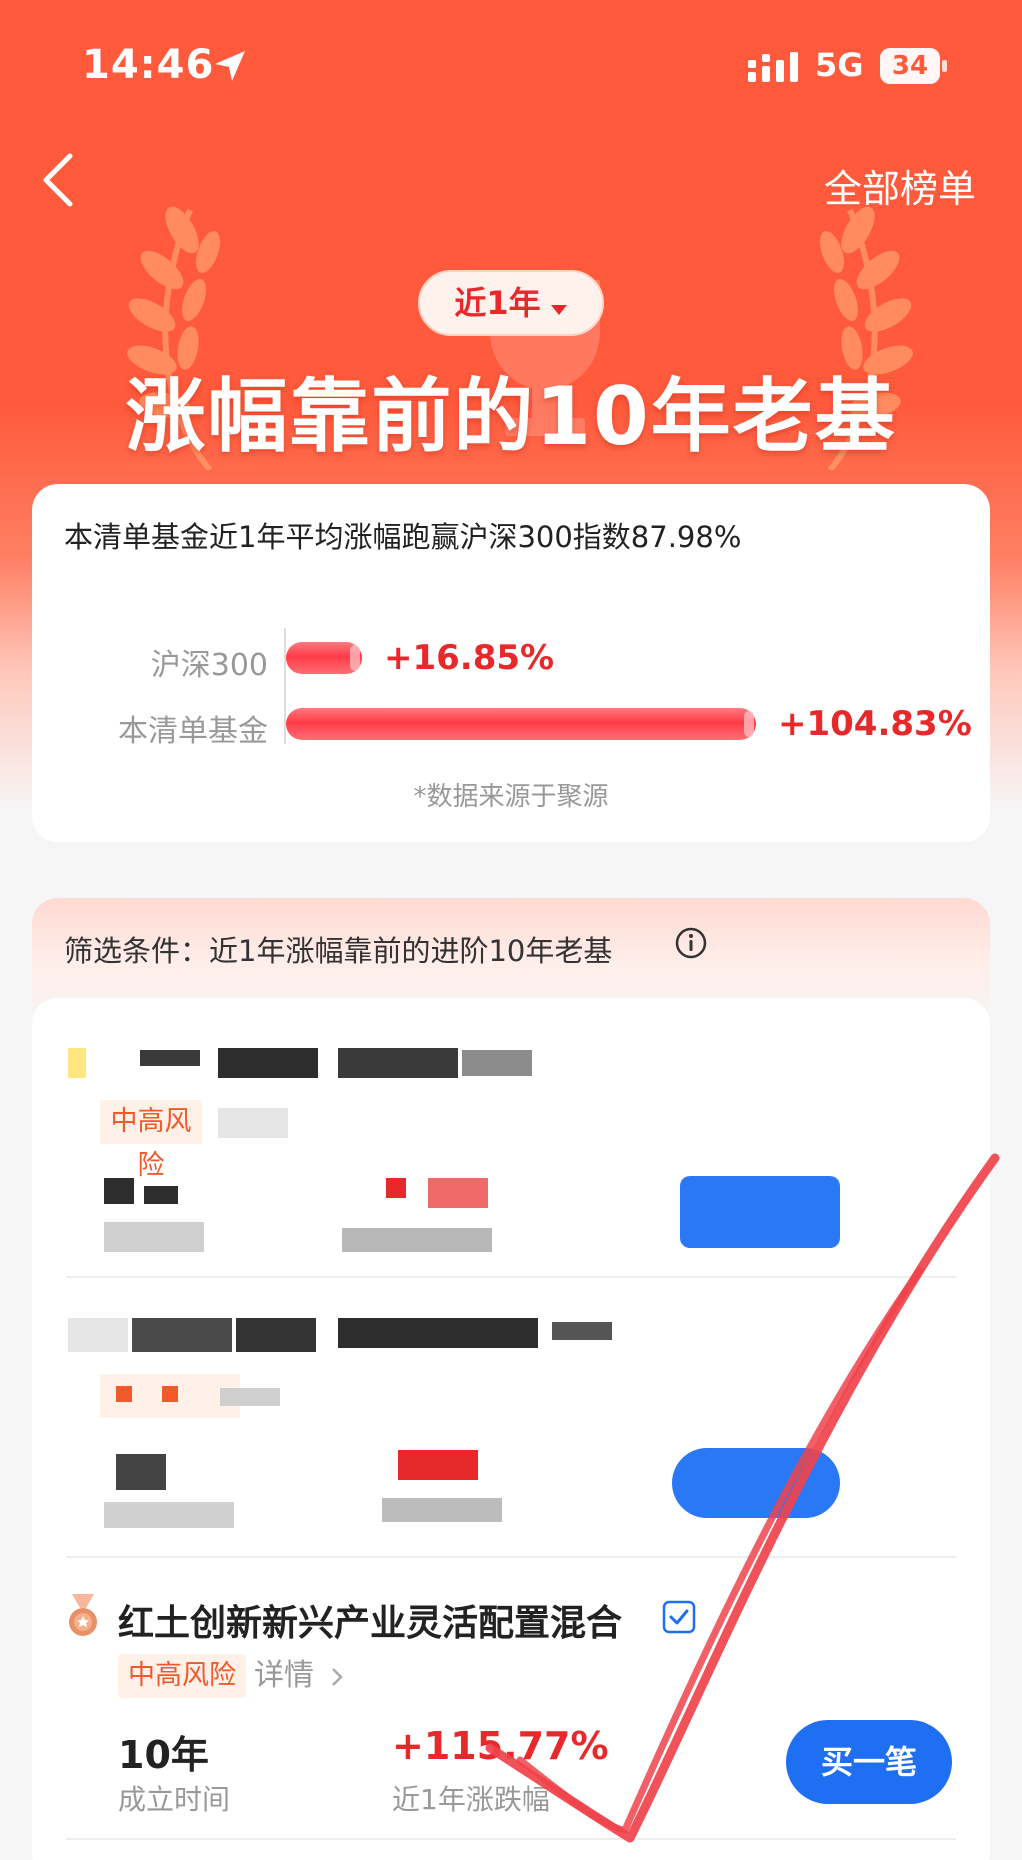  What do you see at coordinates (337, 1676) in the screenshot?
I see `chevron-right-icon` at bounding box center [337, 1676].